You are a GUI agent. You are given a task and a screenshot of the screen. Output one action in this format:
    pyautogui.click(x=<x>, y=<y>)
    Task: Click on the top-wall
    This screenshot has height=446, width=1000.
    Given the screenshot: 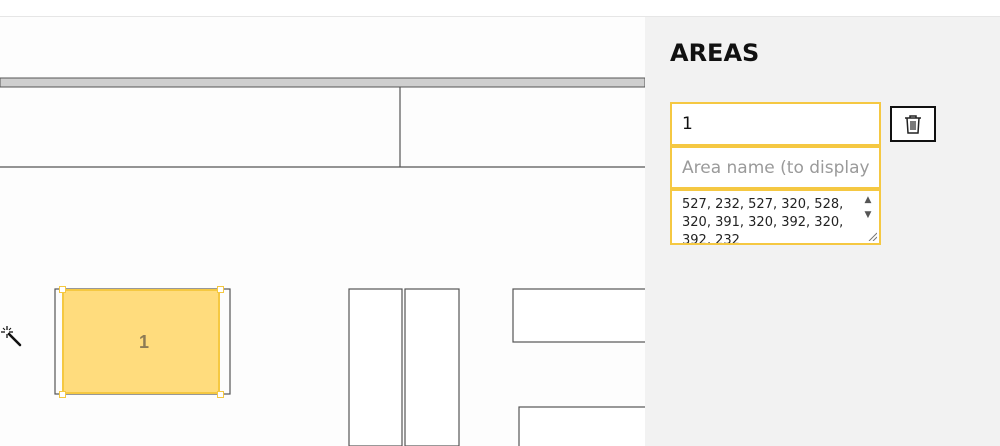 What is the action you would take?
    pyautogui.click(x=322, y=82)
    